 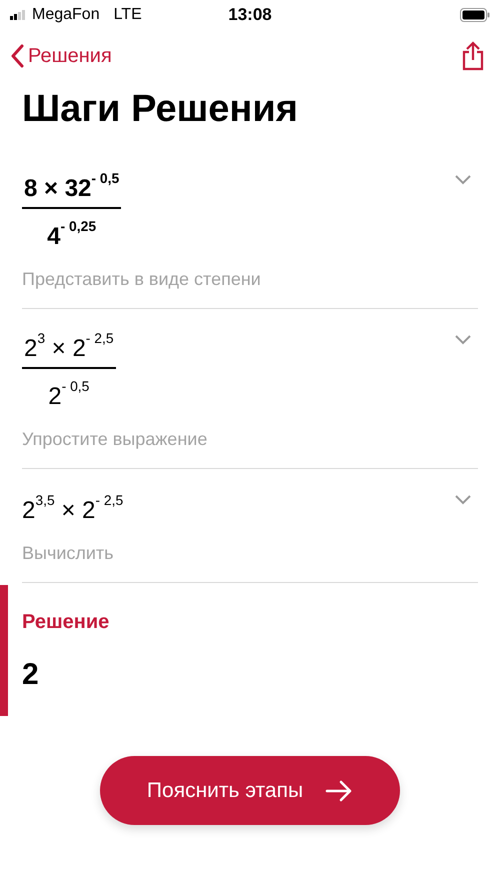 I want to click on network-type: LTE, so click(x=128, y=15).